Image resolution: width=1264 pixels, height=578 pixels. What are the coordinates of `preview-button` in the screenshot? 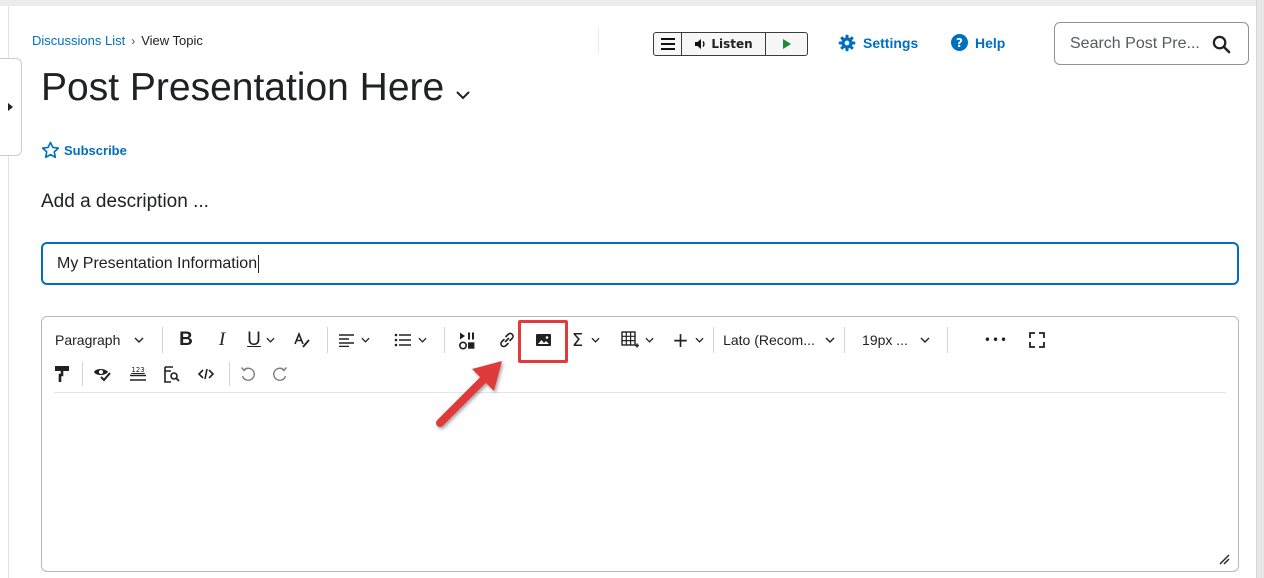 It's located at (171, 374).